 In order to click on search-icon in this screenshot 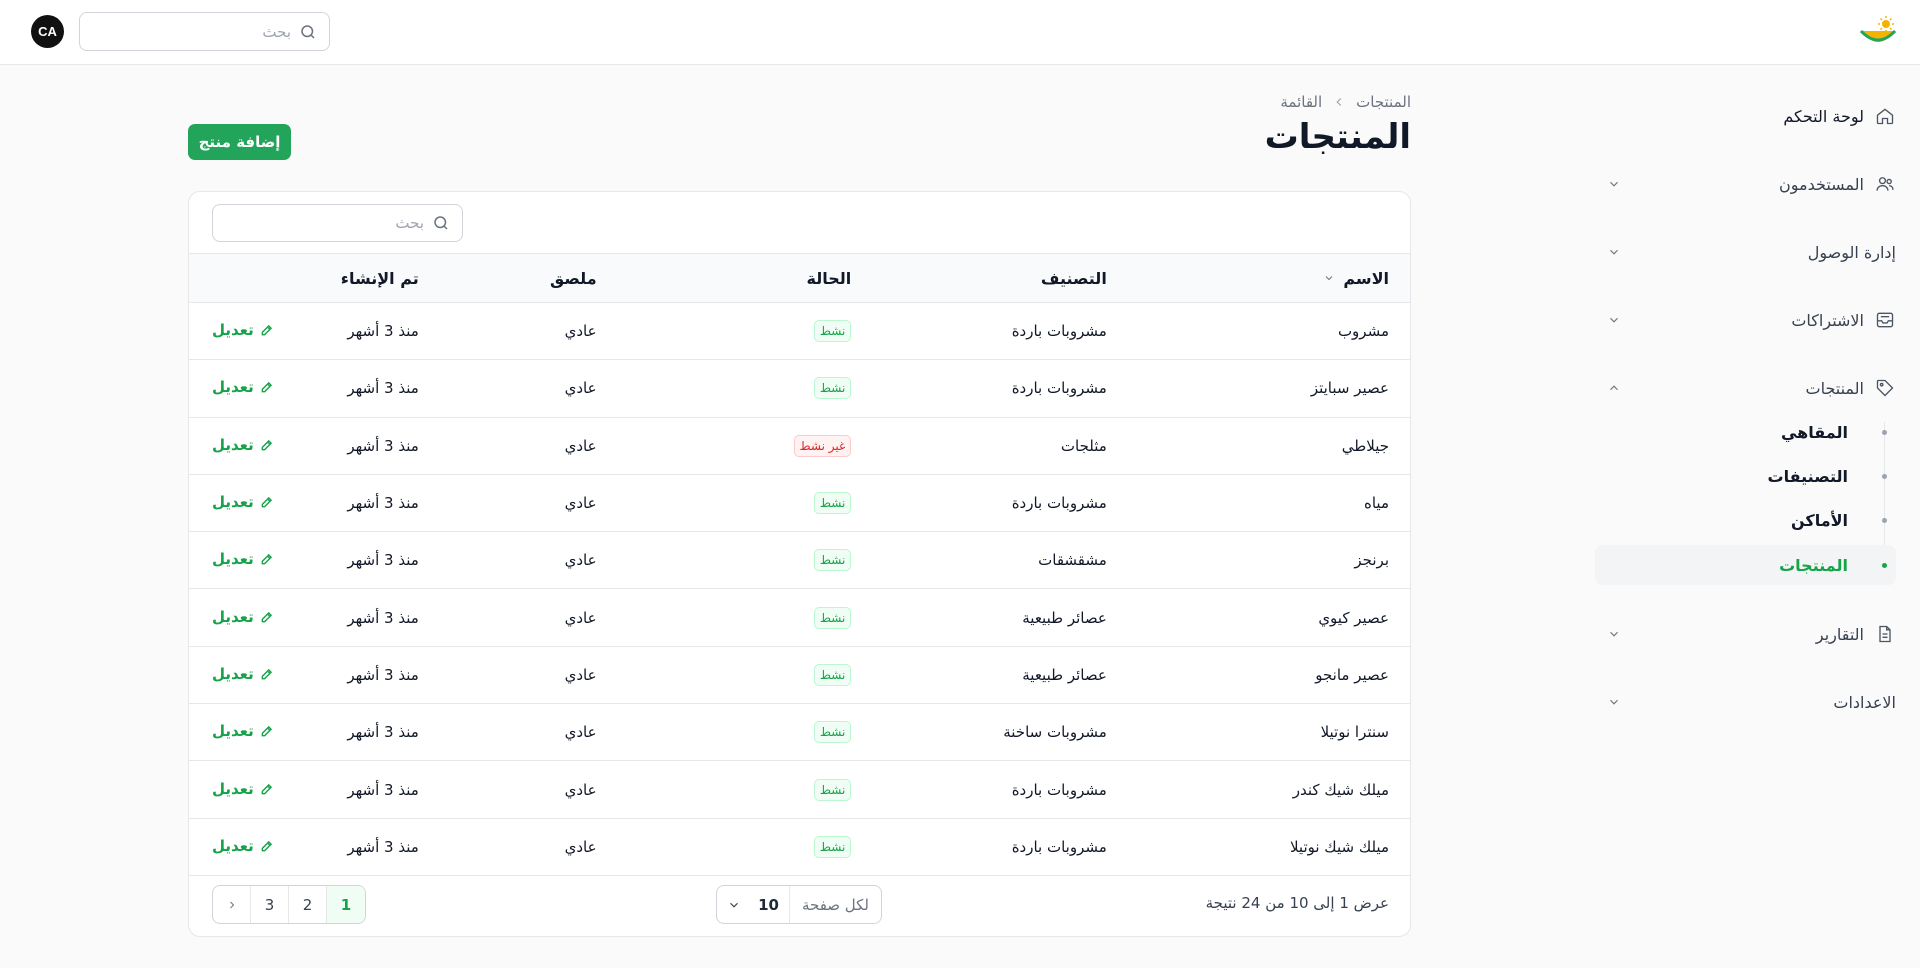, I will do `click(308, 32)`.